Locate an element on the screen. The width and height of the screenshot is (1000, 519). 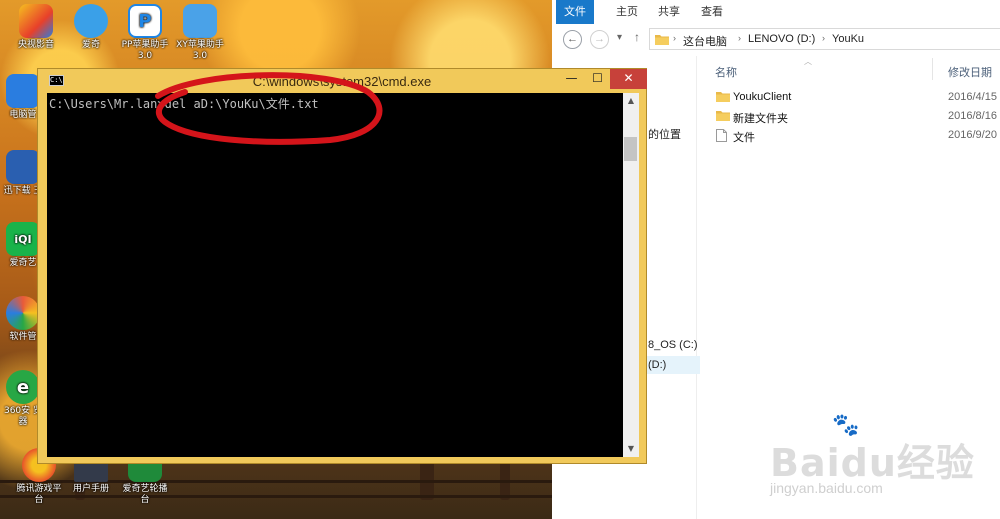
desktop-icon-label: 用户手册 is located at coordinates (90, 489).